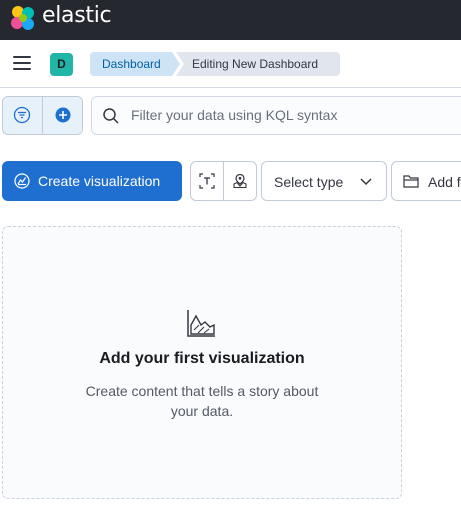 This screenshot has width=461, height=505. I want to click on dashboard-toolbar: Create visualization Select type Add f, so click(230, 181).